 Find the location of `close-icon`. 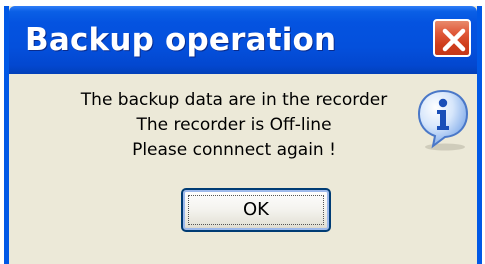

close-icon is located at coordinates (454, 40).